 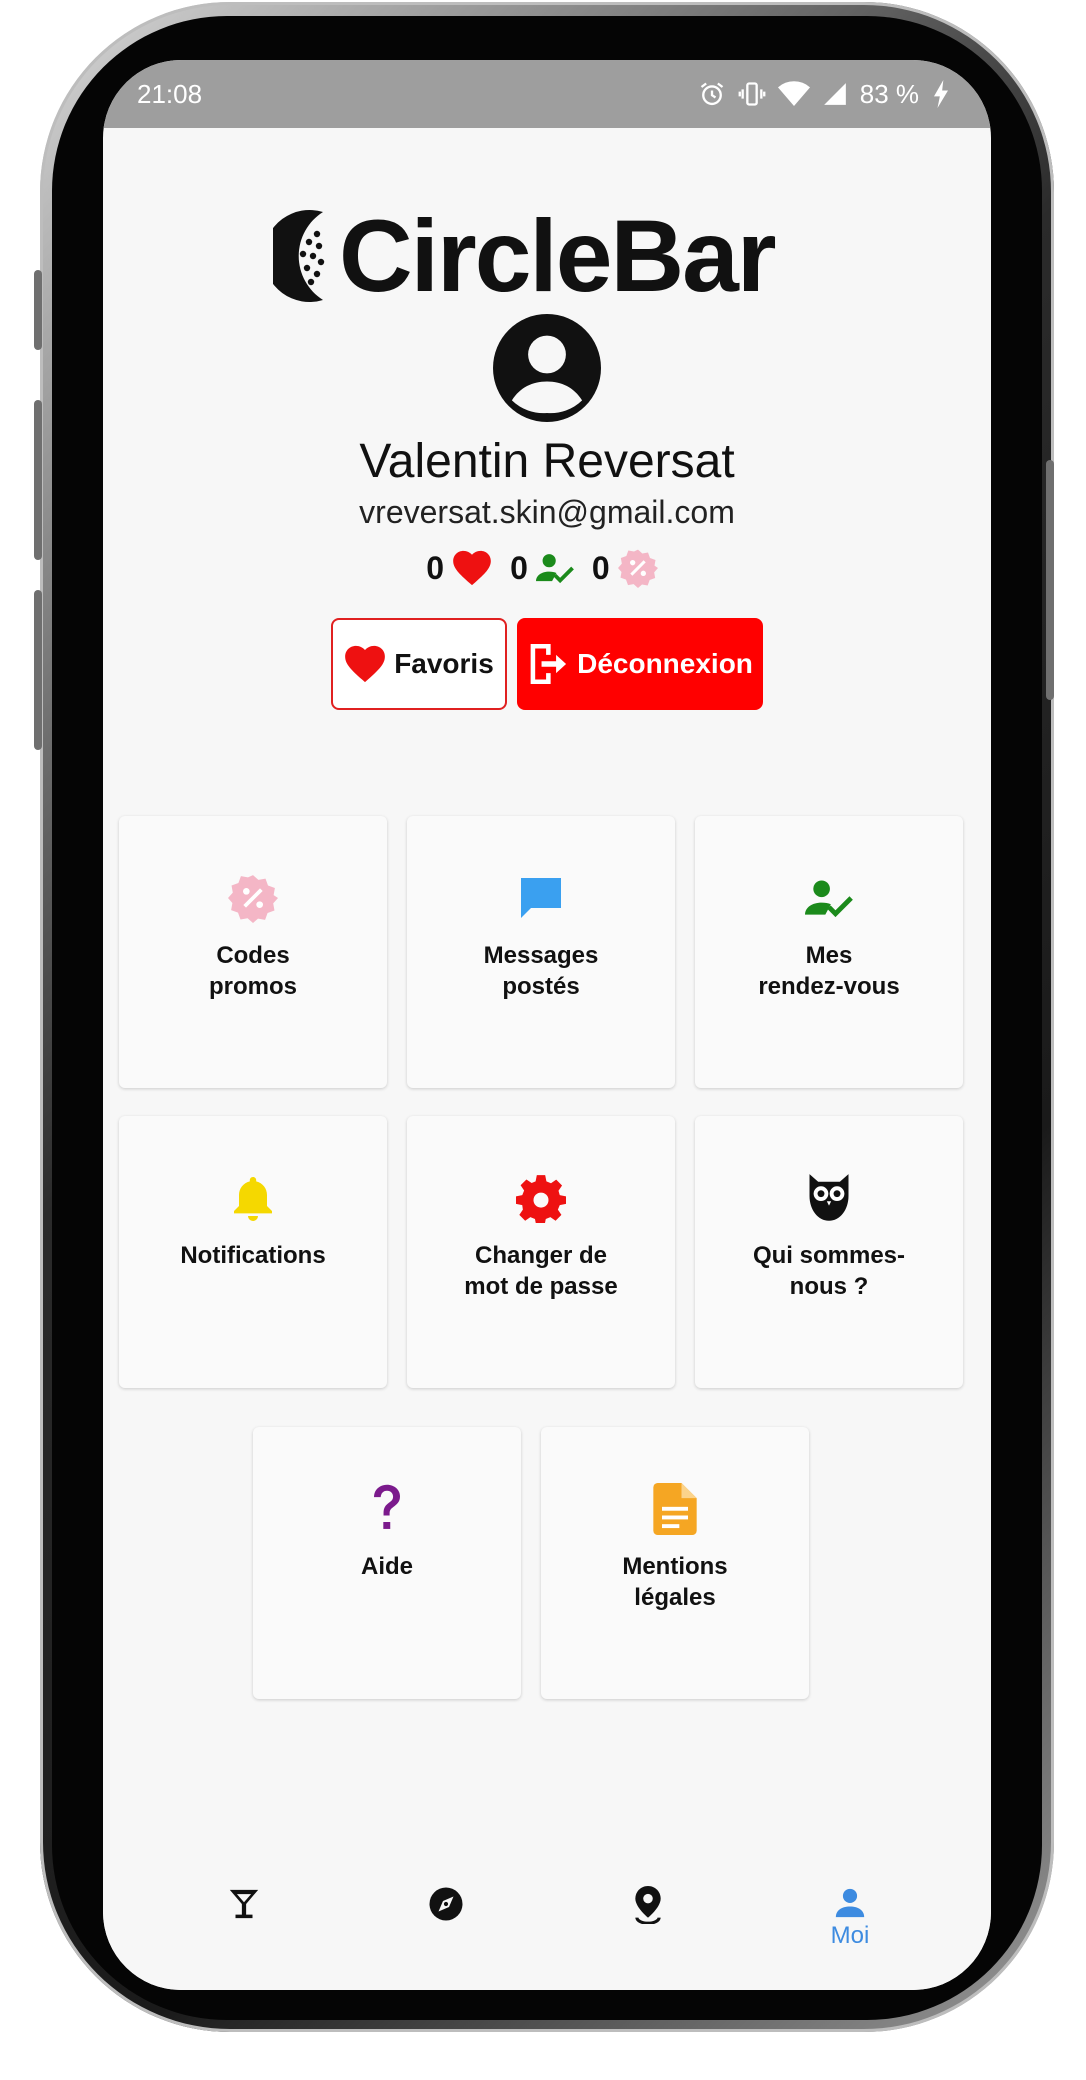 What do you see at coordinates (600, 567) in the screenshot?
I see `promo-count: 0` at bounding box center [600, 567].